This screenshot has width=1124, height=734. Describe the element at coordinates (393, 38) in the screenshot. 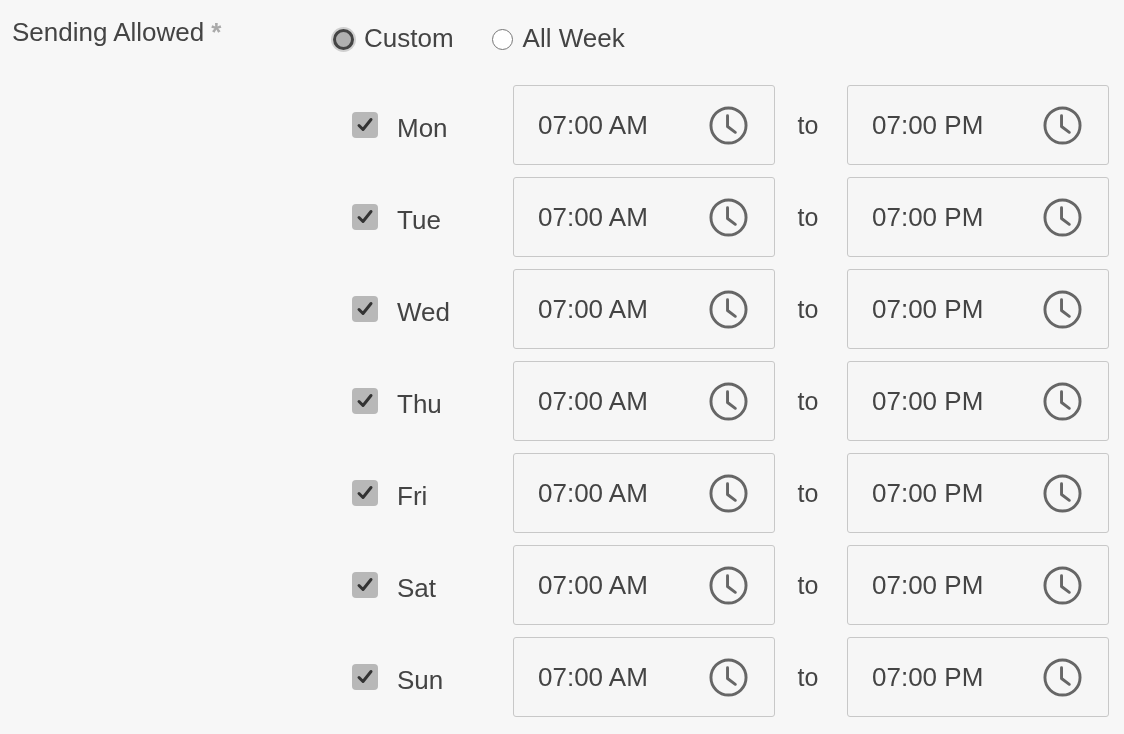

I see `radio-option: Custom` at that location.